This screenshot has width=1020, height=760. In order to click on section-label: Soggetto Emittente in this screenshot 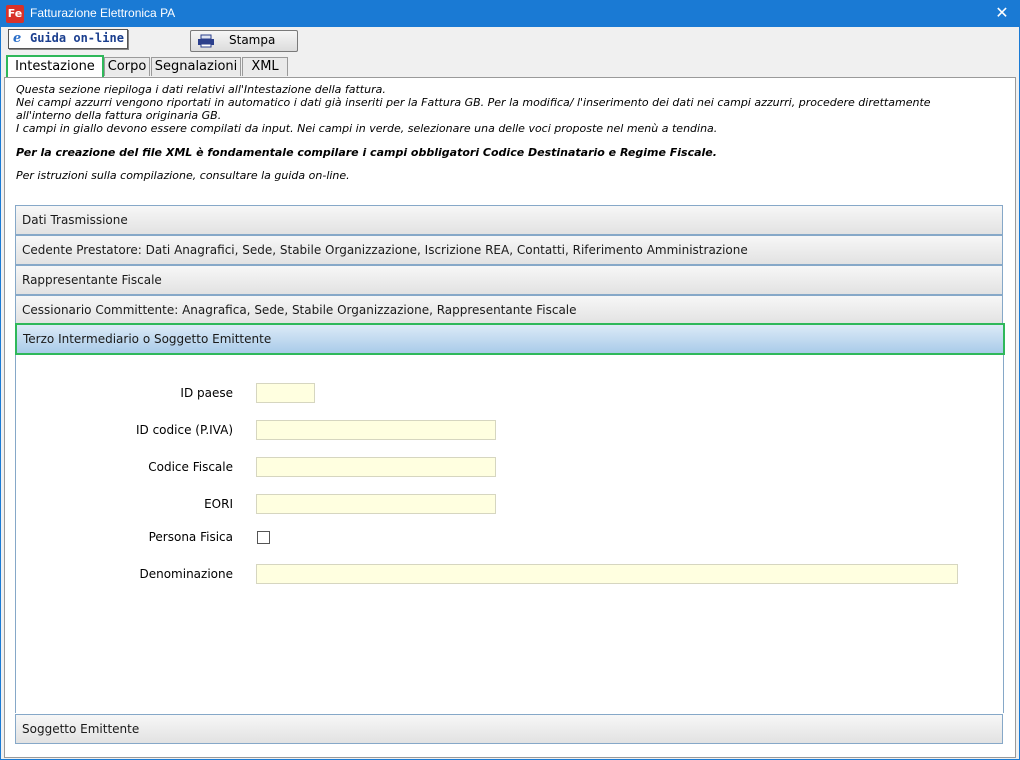, I will do `click(81, 729)`.